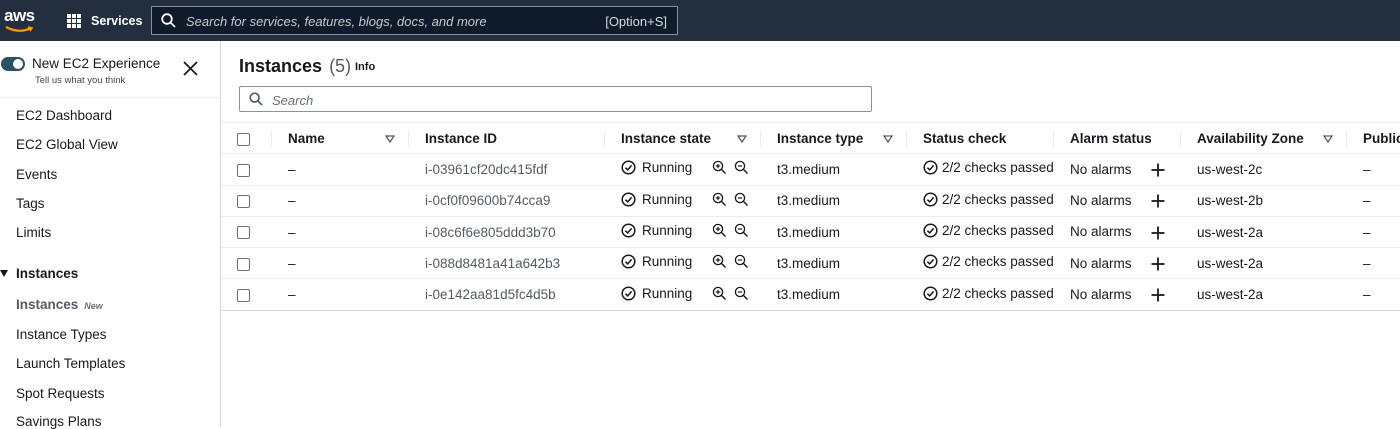 This screenshot has height=429, width=1400. Describe the element at coordinates (93, 306) in the screenshot. I see `new-badge: New` at that location.